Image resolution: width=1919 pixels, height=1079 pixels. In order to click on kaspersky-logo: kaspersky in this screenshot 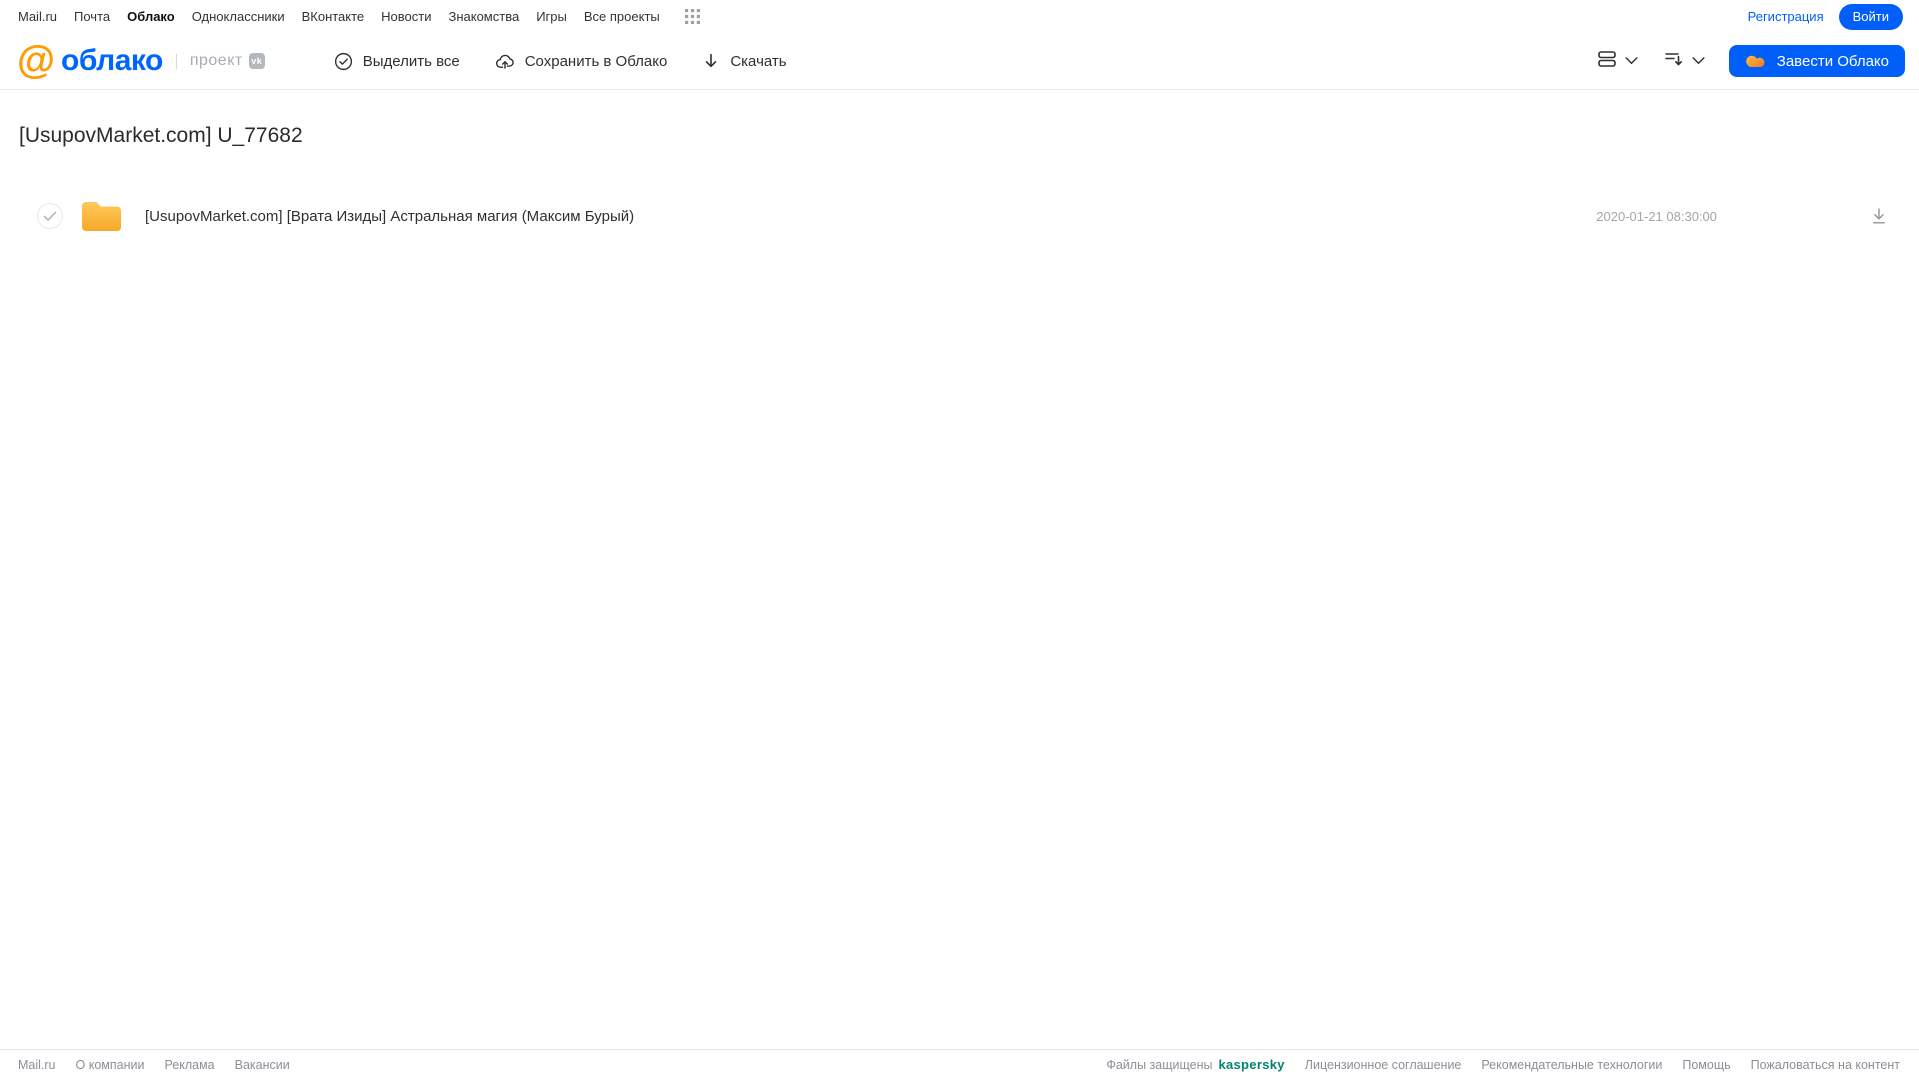, I will do `click(1251, 1064)`.